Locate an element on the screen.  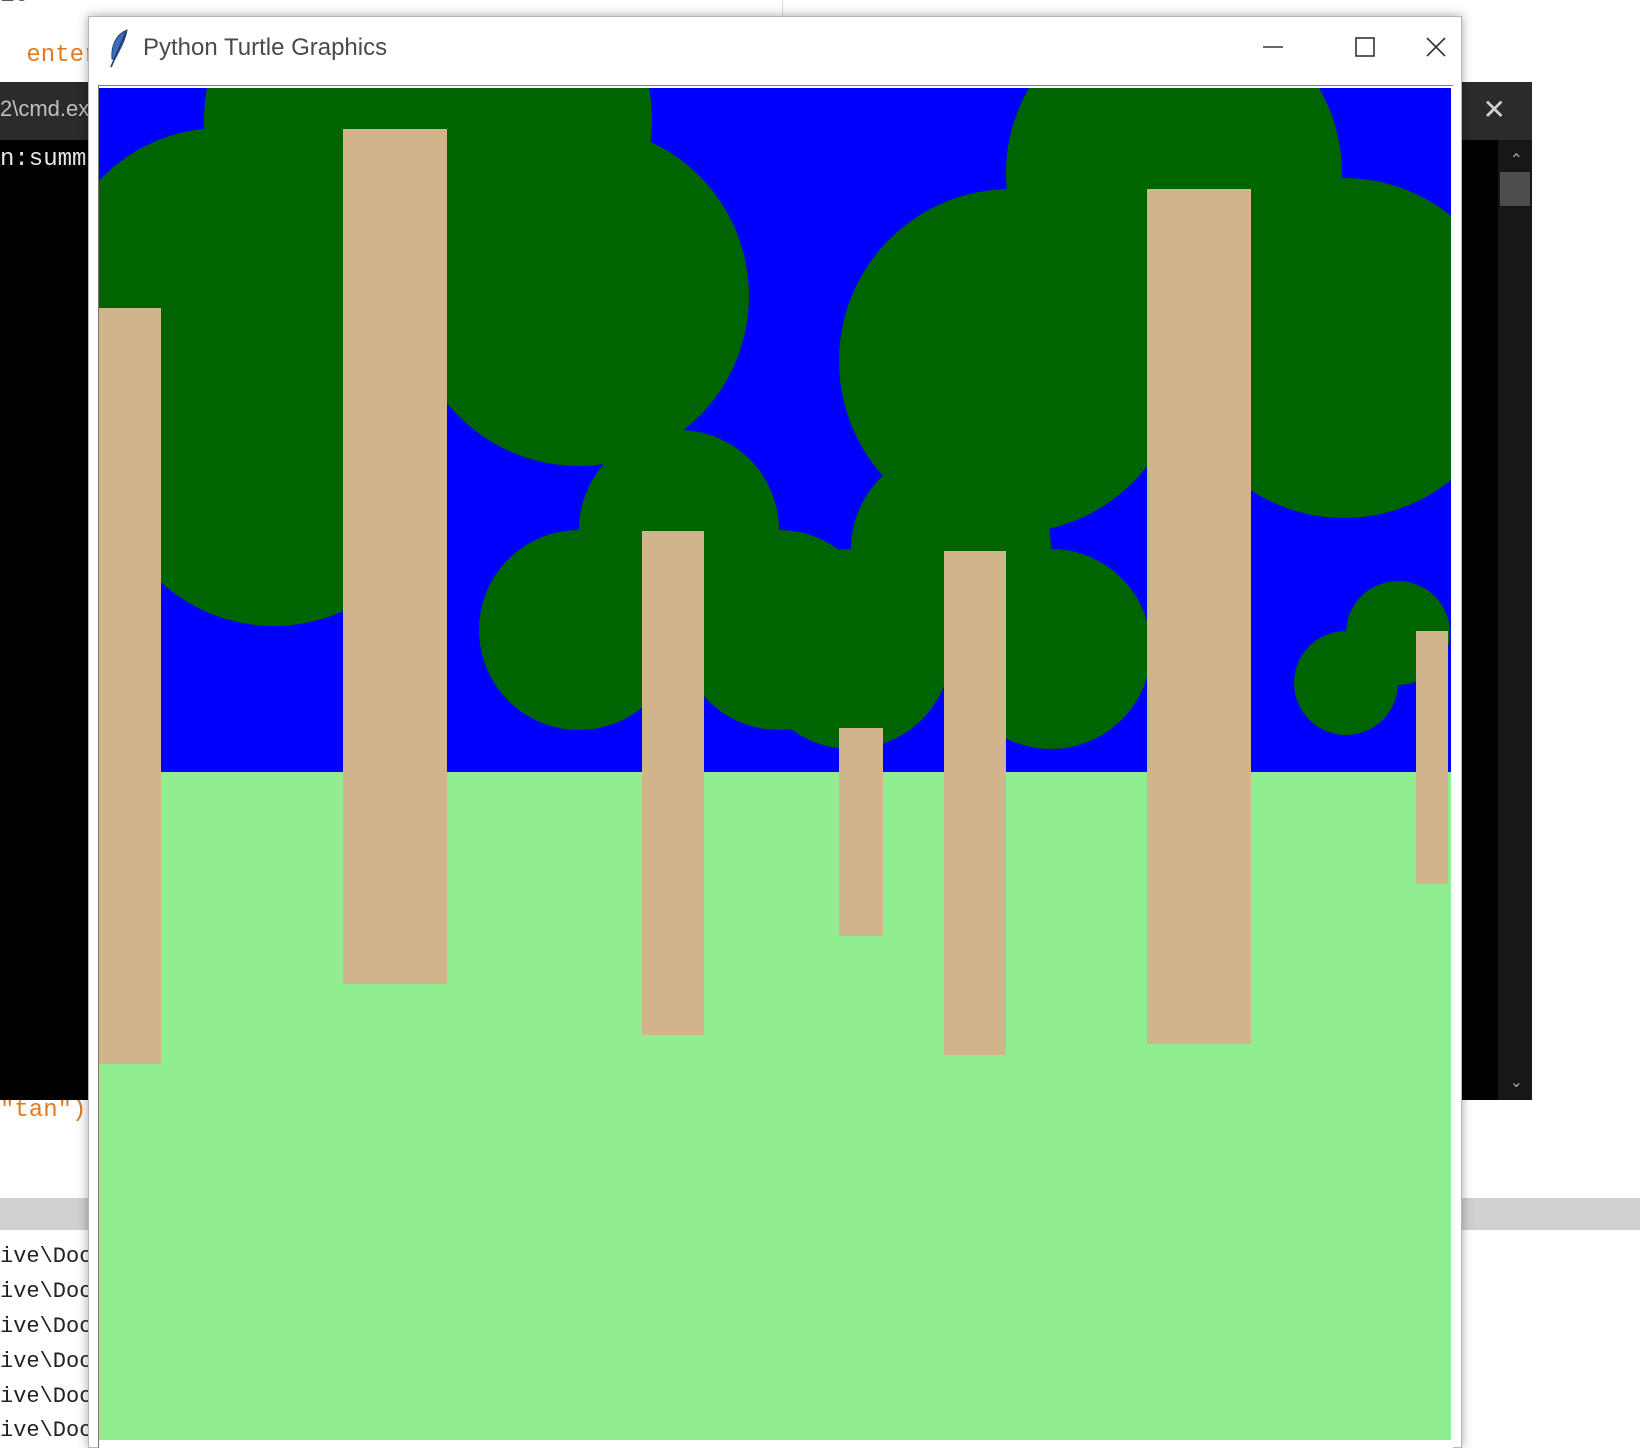
close-icon is located at coordinates (1436, 47).